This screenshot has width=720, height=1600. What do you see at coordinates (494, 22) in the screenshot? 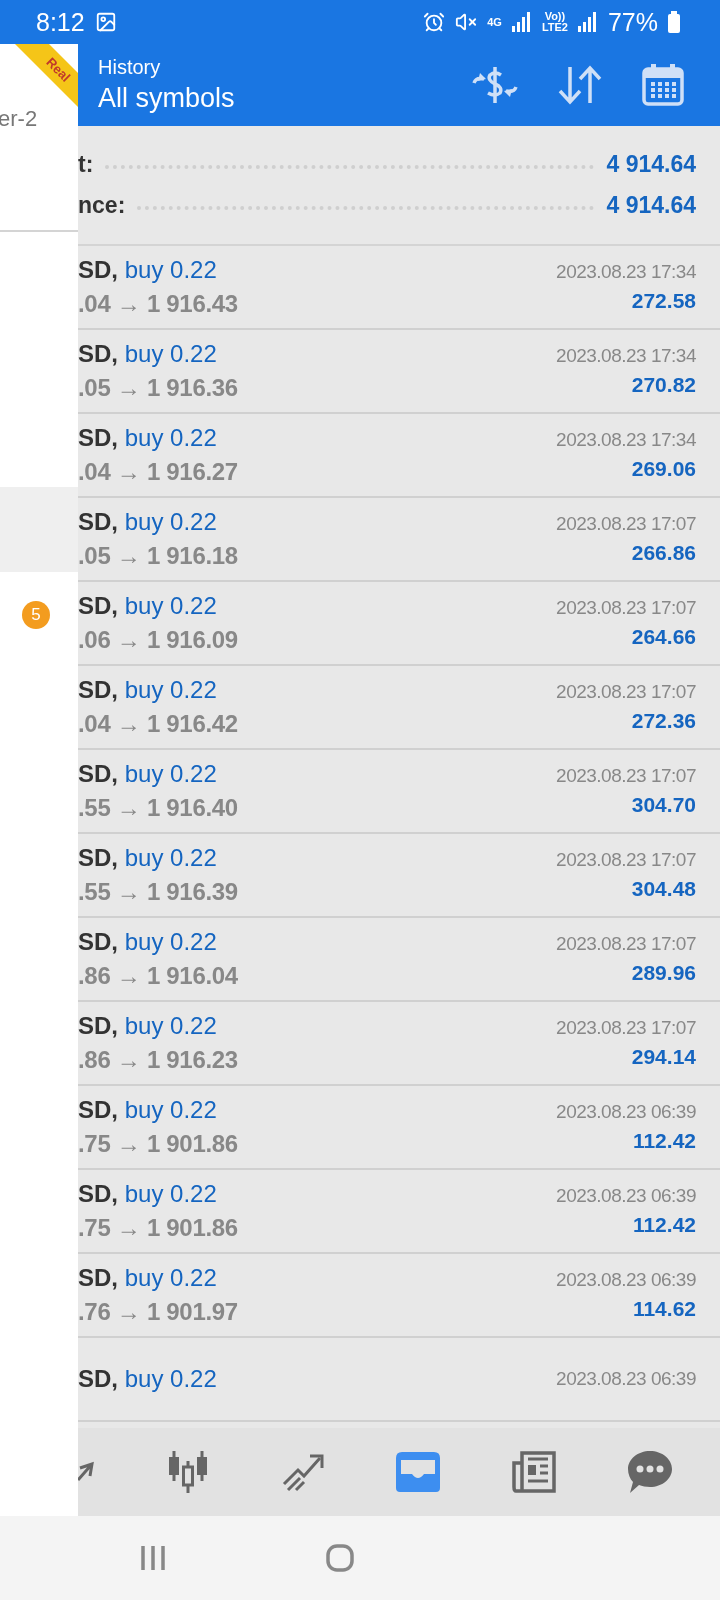
I see `network-type: 4G` at bounding box center [494, 22].